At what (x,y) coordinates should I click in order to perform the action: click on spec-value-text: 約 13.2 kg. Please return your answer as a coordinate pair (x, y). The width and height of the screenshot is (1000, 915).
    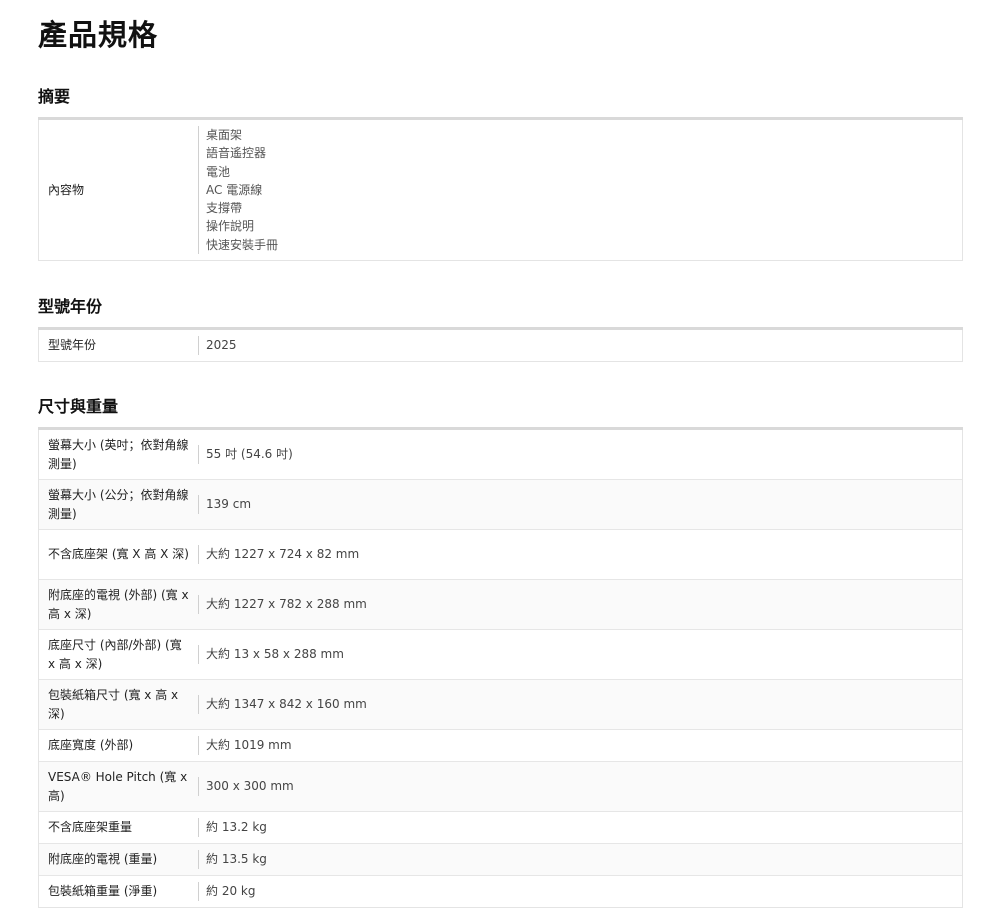
    Looking at the image, I should click on (232, 827).